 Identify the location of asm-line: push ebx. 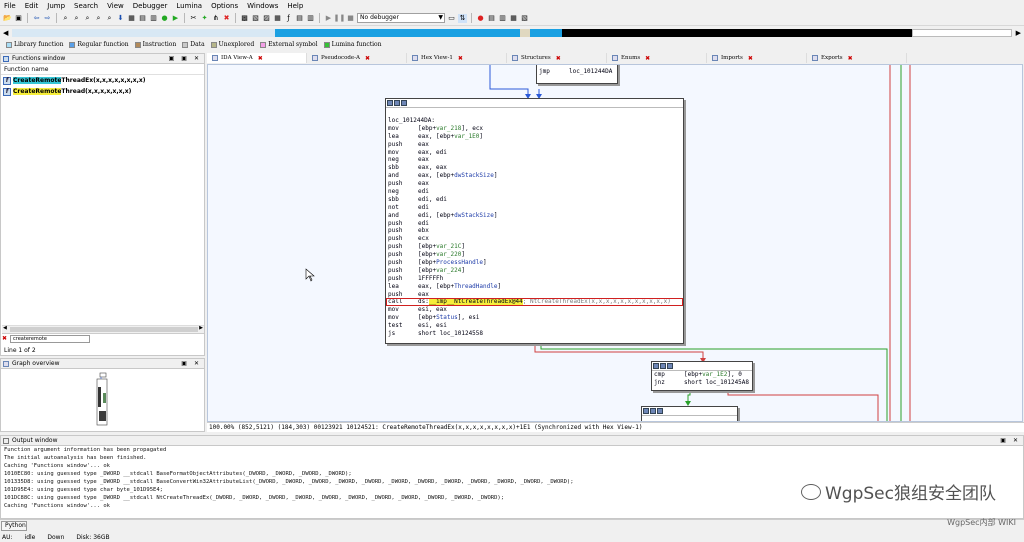
(534, 231).